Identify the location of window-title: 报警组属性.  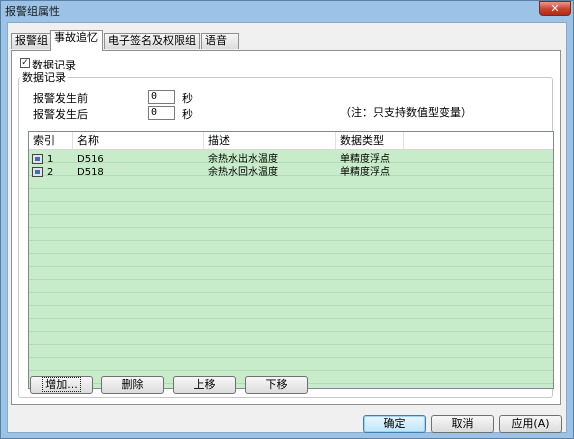
(32, 11).